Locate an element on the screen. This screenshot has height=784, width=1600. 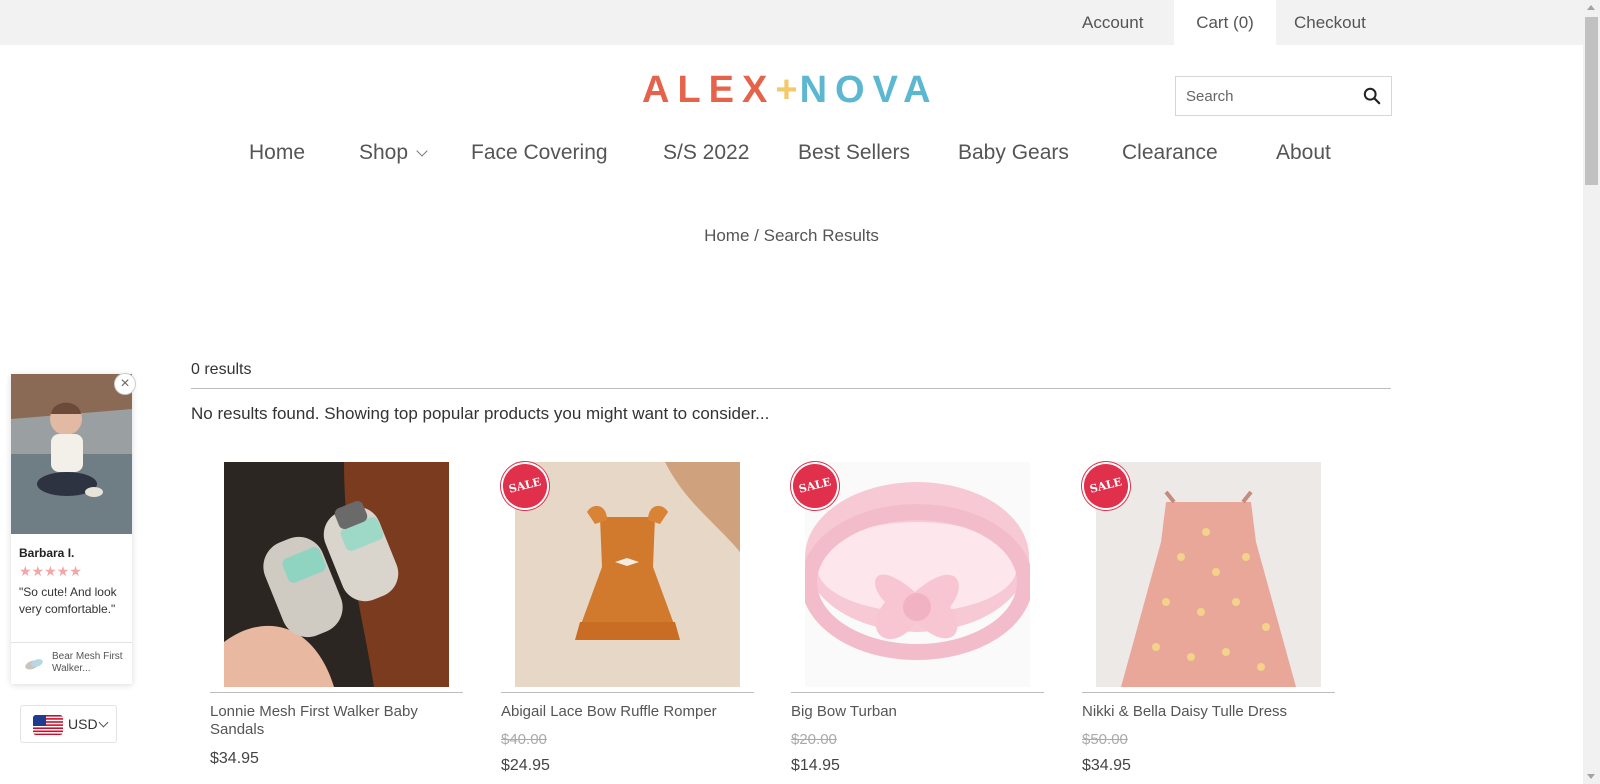
nav-item-baby-gears: Baby Gears is located at coordinates (1013, 153).